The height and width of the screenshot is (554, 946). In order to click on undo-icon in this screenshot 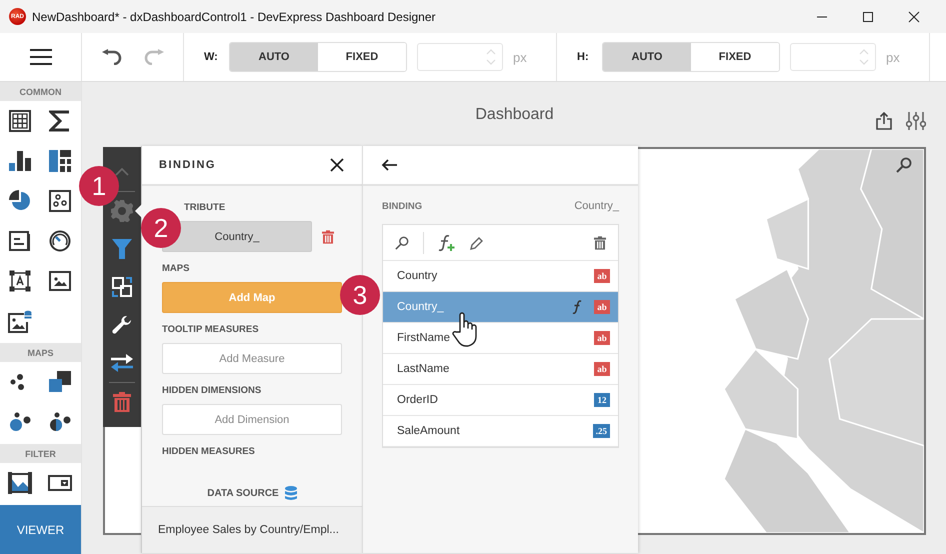, I will do `click(112, 57)`.